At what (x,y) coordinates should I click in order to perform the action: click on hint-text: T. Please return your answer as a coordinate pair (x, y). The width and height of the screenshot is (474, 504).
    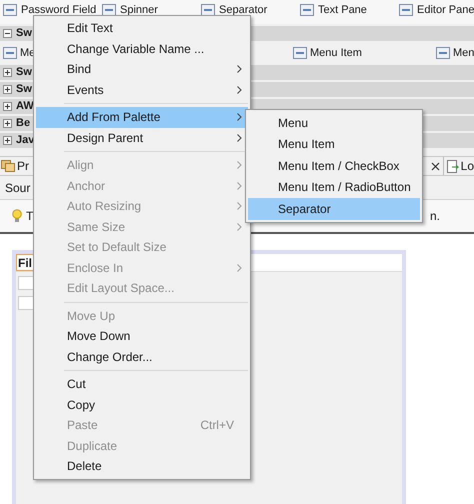
    Looking at the image, I should click on (30, 216).